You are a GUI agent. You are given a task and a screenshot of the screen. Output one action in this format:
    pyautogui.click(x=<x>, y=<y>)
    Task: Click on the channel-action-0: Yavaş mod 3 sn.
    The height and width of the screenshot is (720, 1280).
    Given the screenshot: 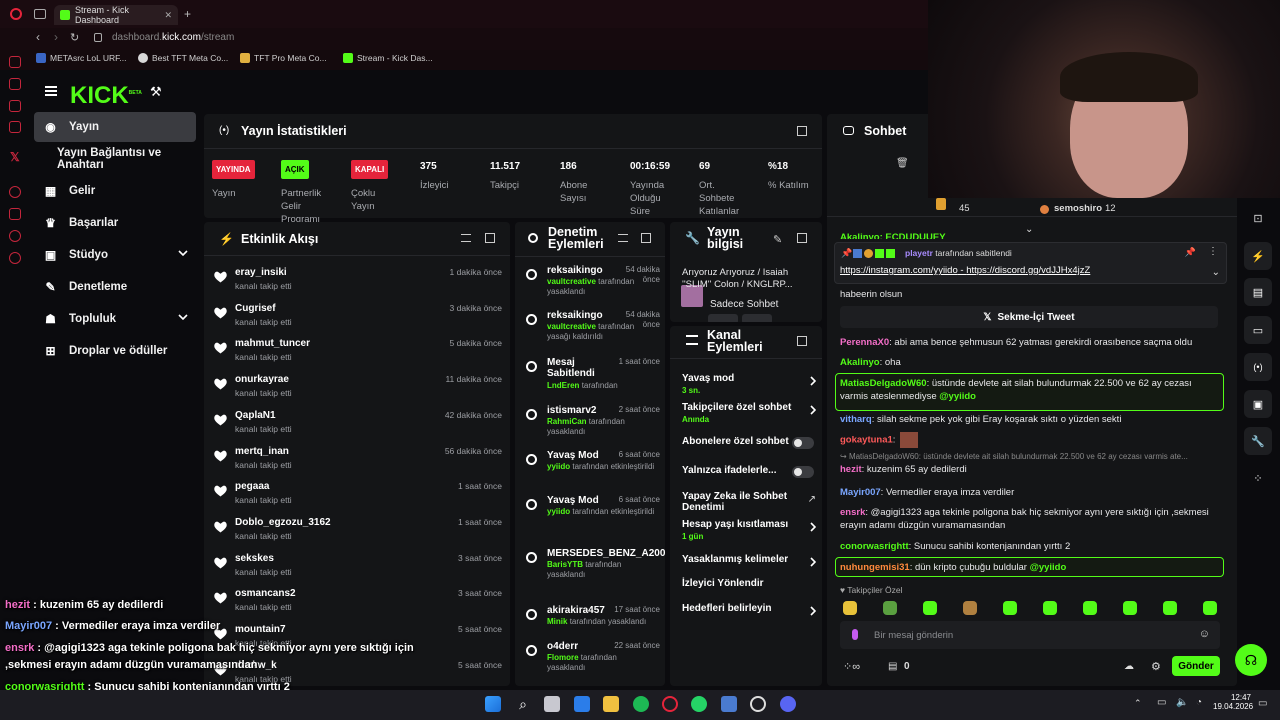 What is the action you would take?
    pyautogui.click(x=749, y=385)
    